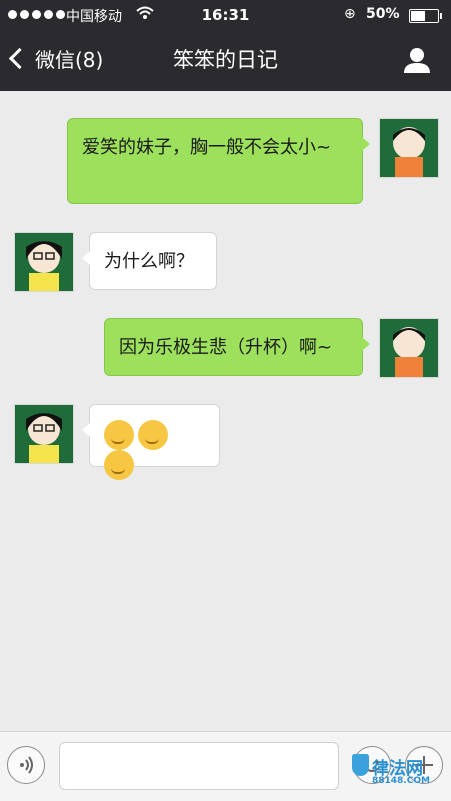 This screenshot has width=451, height=801. Describe the element at coordinates (425, 16) in the screenshot. I see `battery-icon` at that location.